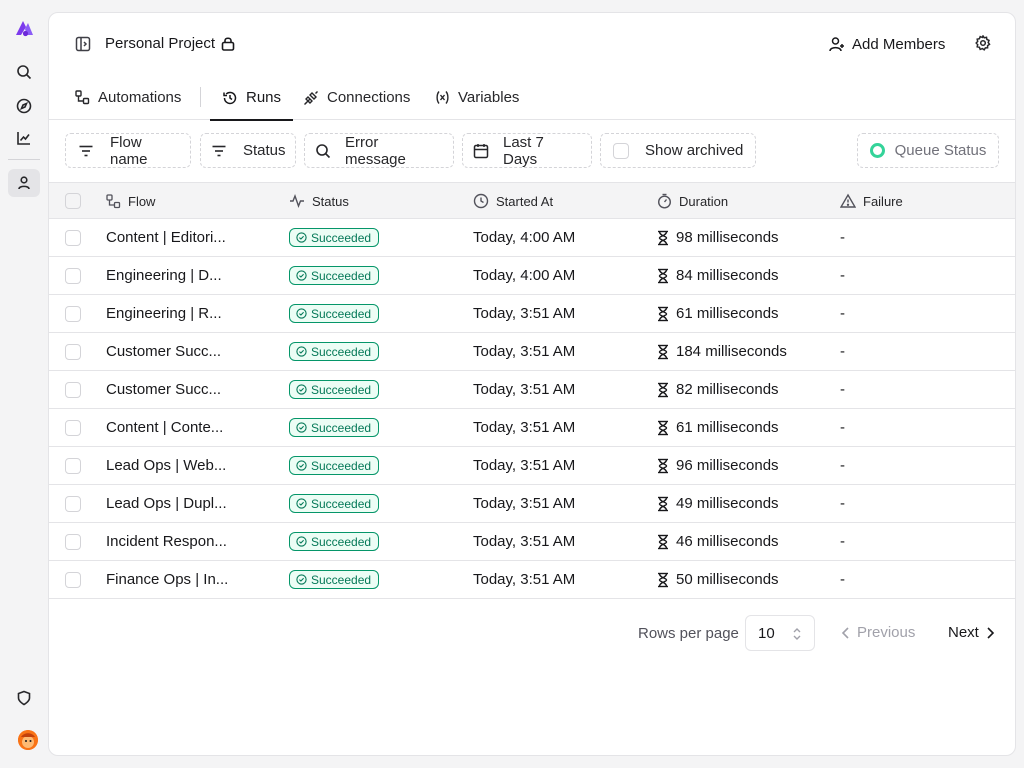 Image resolution: width=1024 pixels, height=768 pixels. Describe the element at coordinates (727, 541) in the screenshot. I see `duration-value: 46 milliseconds` at that location.